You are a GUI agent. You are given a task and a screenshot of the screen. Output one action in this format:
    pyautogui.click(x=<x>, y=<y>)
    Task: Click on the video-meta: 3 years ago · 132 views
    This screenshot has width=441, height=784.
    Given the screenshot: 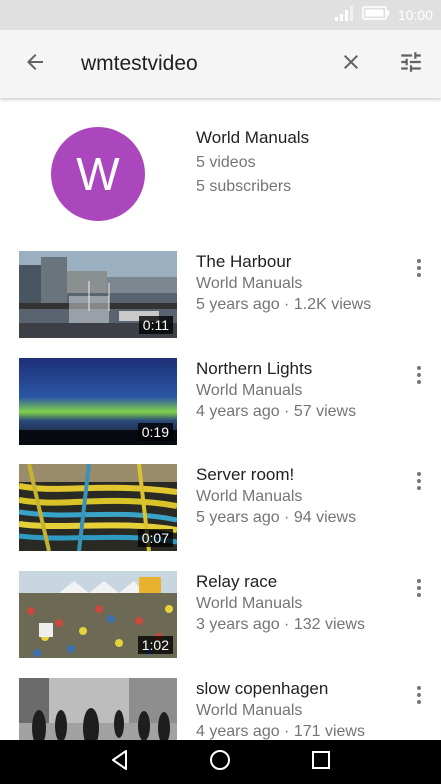 What is the action you would take?
    pyautogui.click(x=280, y=624)
    